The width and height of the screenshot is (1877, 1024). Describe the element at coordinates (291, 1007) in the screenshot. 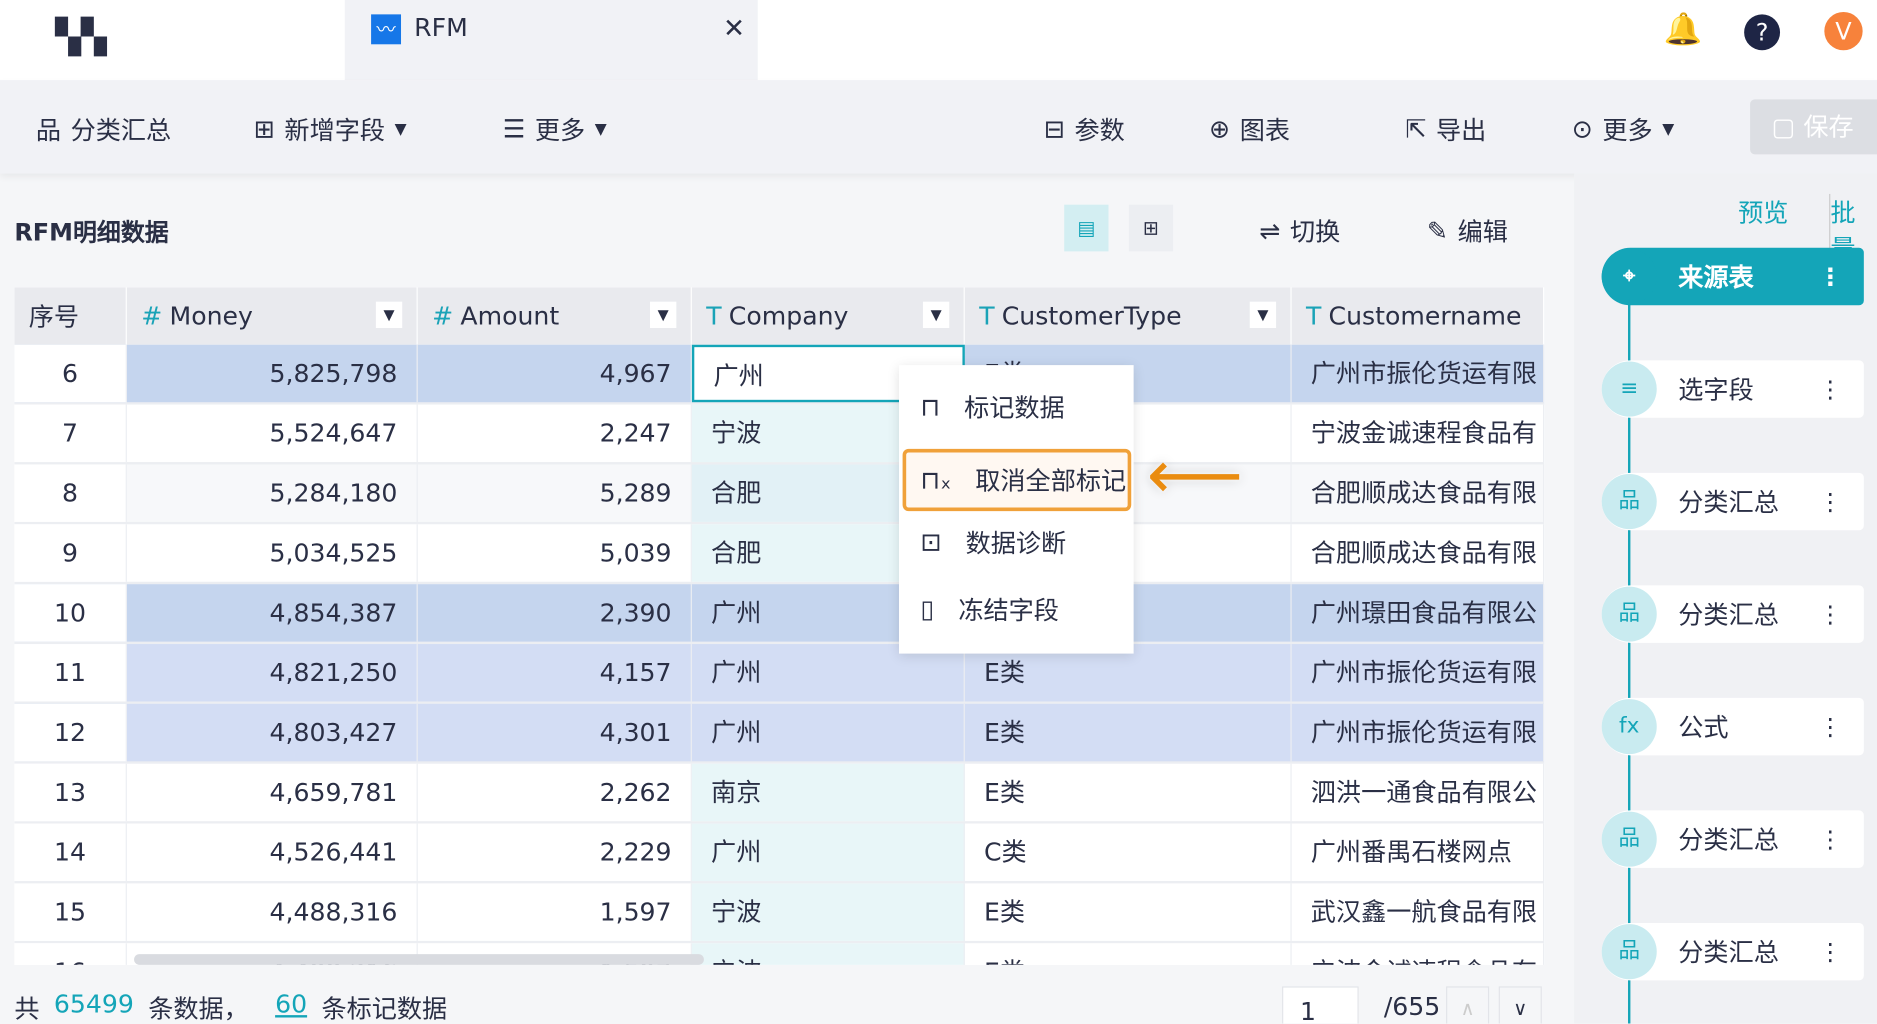

I see `marked-count-link: 60` at that location.